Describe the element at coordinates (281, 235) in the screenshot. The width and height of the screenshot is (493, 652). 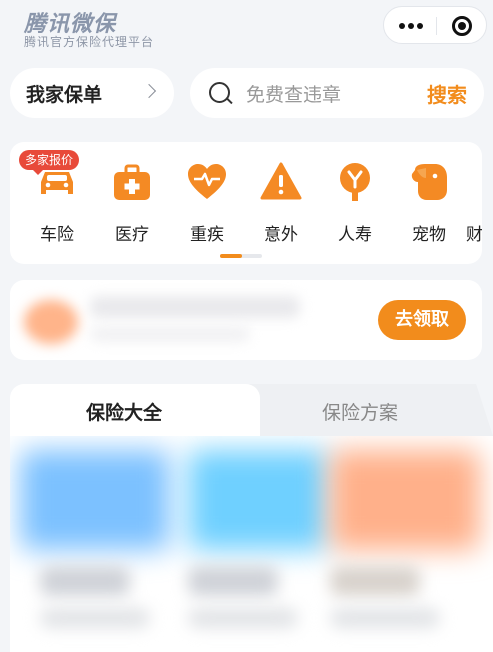
I see `category-label: 意外` at that location.